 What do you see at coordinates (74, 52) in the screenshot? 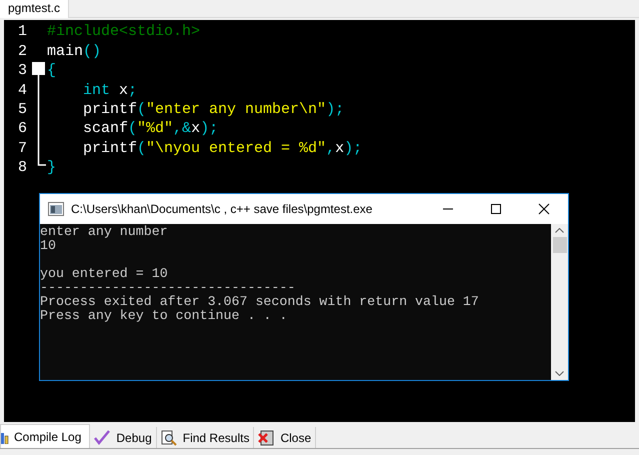
I see `code-line: main()` at bounding box center [74, 52].